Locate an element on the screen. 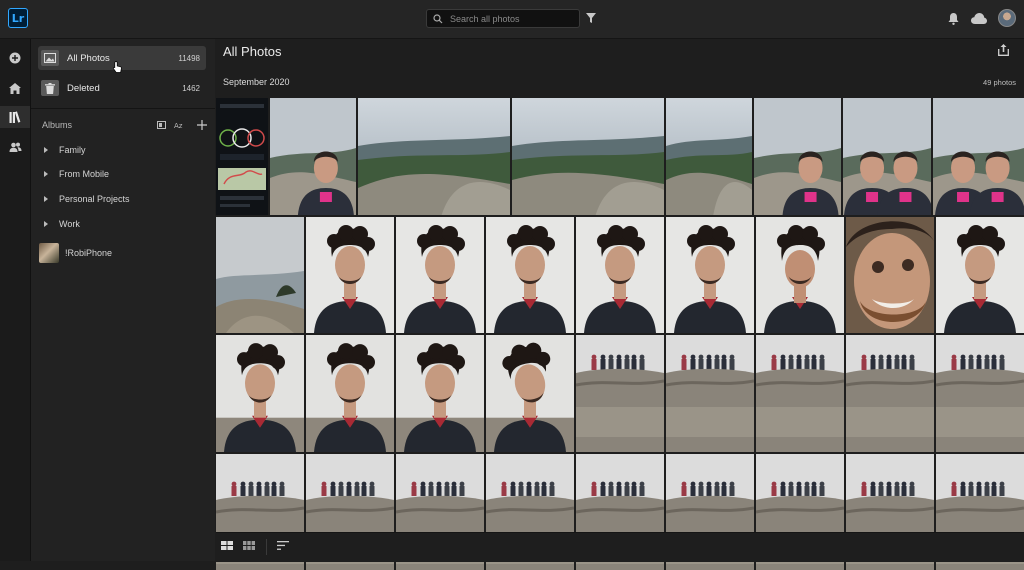 This screenshot has height=570, width=1024. people-icon is located at coordinates (15, 147).